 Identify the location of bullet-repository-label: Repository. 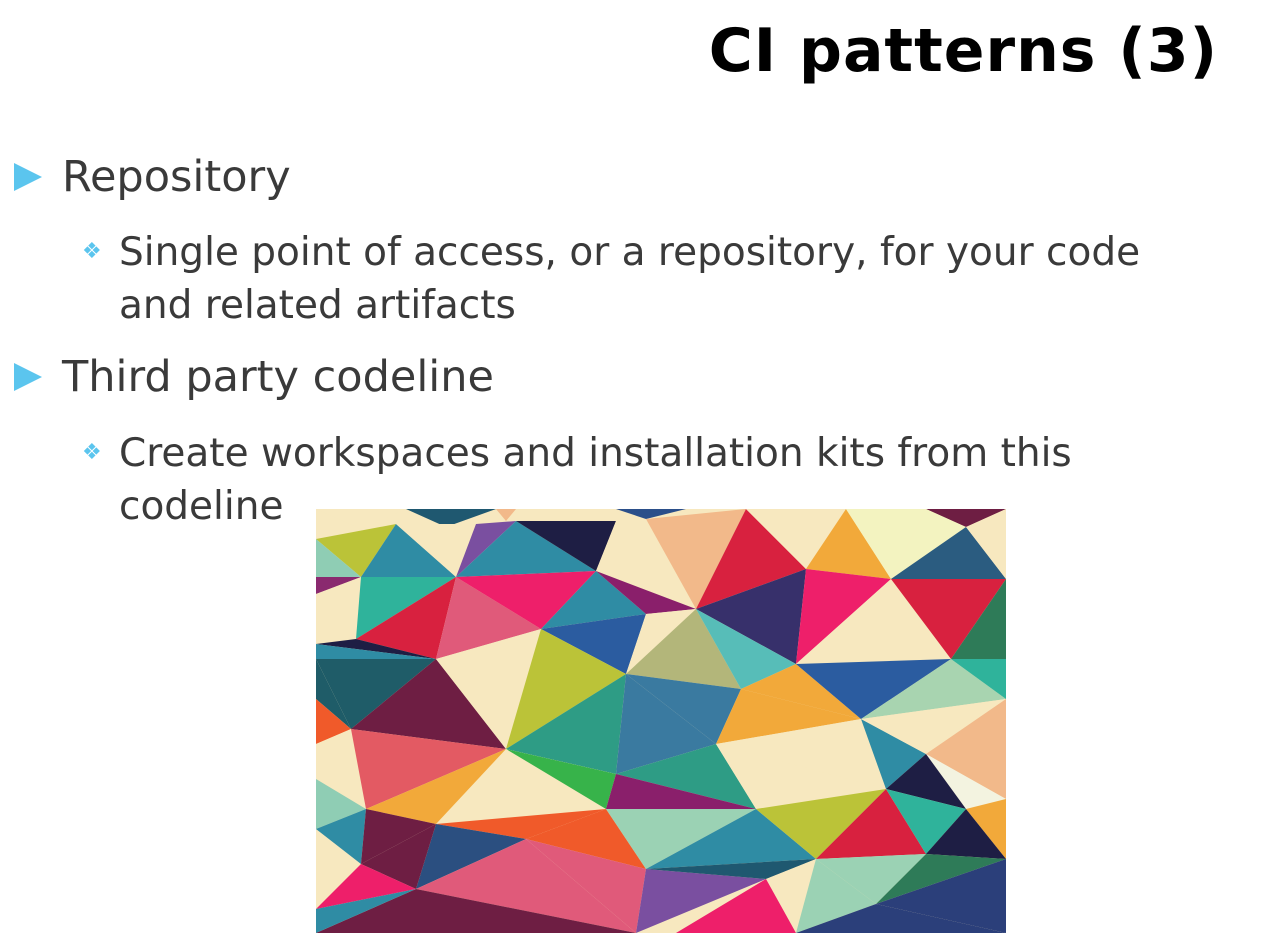
(176, 177).